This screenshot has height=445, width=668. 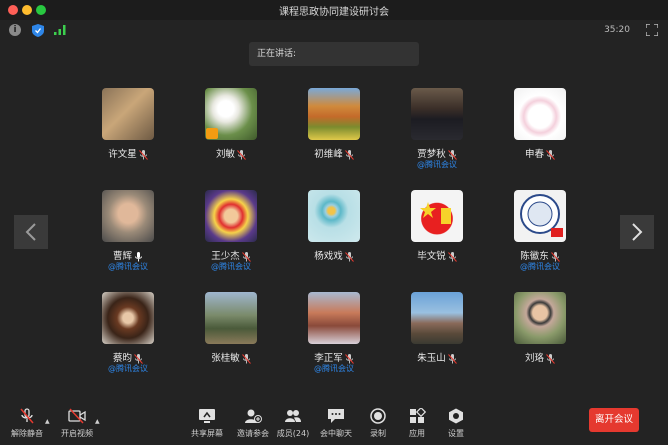 What do you see at coordinates (253, 416) in the screenshot?
I see `add-person-icon` at bounding box center [253, 416].